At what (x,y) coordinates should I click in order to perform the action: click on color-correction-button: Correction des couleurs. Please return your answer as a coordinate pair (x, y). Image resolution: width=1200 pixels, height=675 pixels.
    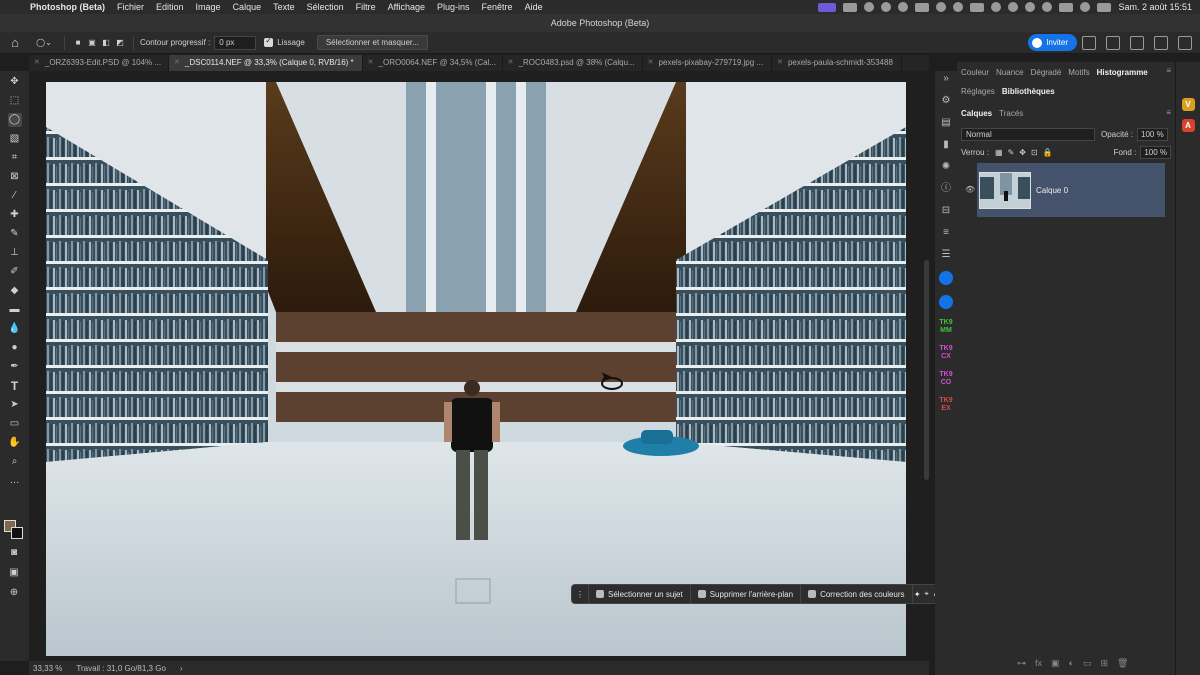
    Looking at the image, I should click on (857, 594).